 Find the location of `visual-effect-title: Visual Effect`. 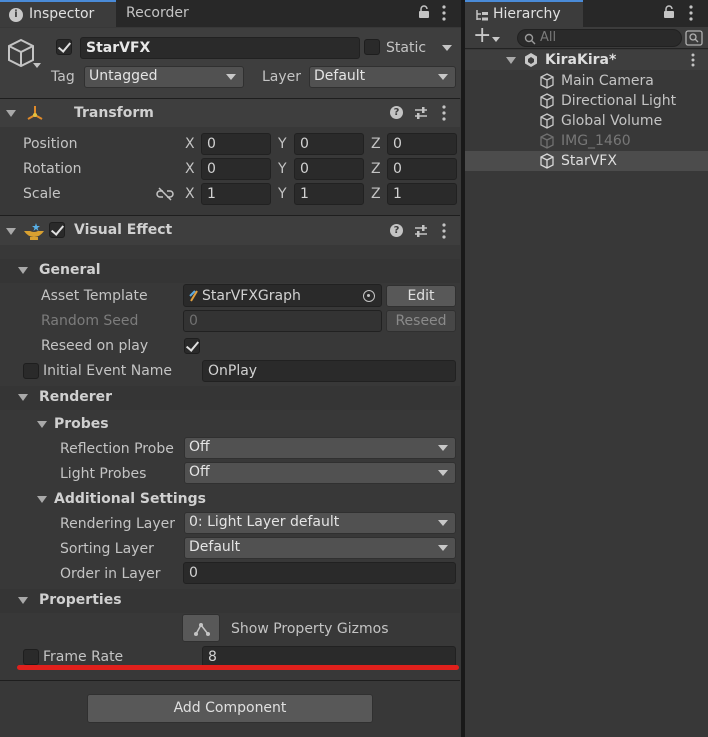

visual-effect-title: Visual Effect is located at coordinates (123, 230).